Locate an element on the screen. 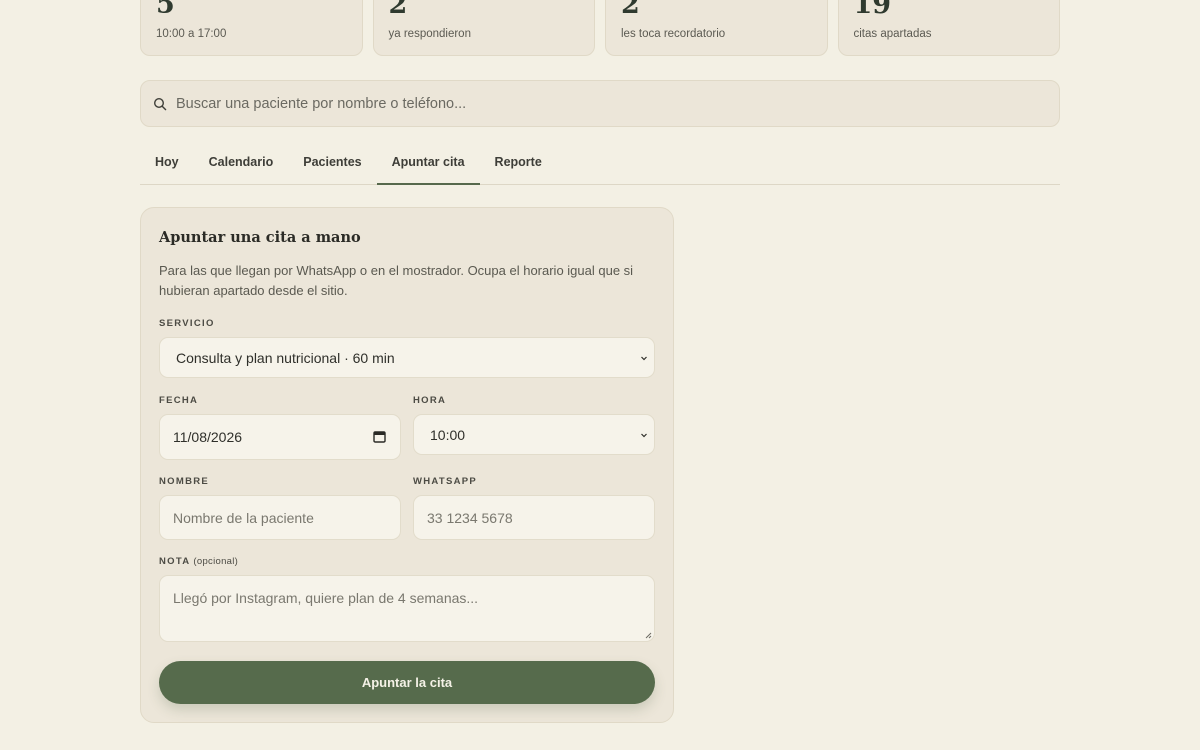 This screenshot has width=1200, height=750. nota-optional-hint: (opcional) is located at coordinates (216, 561).